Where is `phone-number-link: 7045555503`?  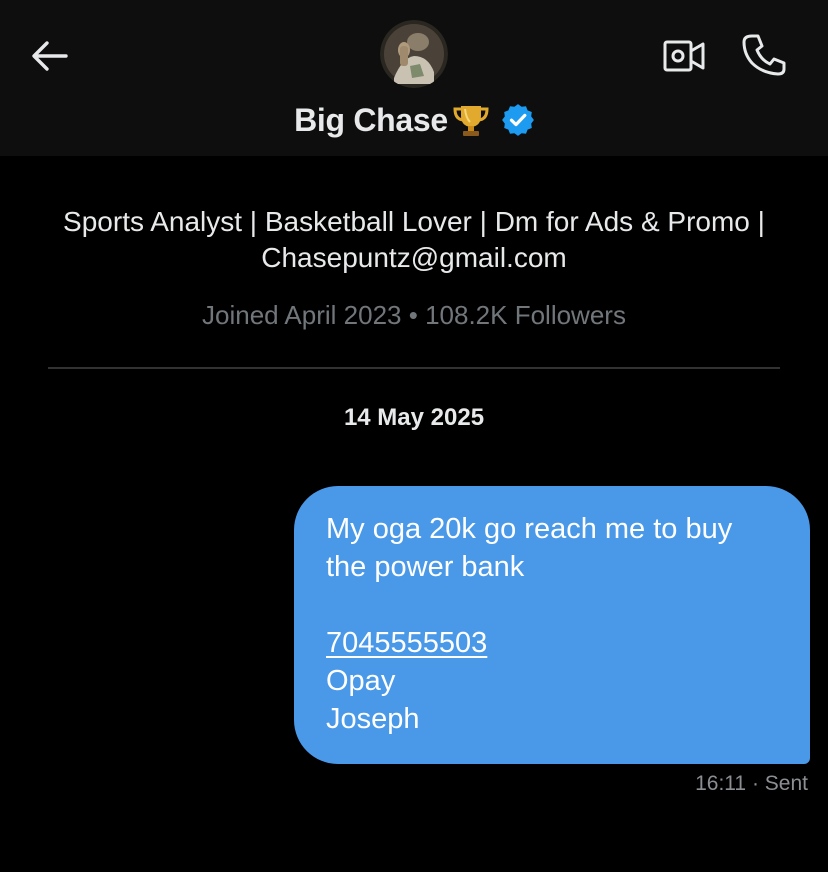
phone-number-link: 7045555503 is located at coordinates (406, 643).